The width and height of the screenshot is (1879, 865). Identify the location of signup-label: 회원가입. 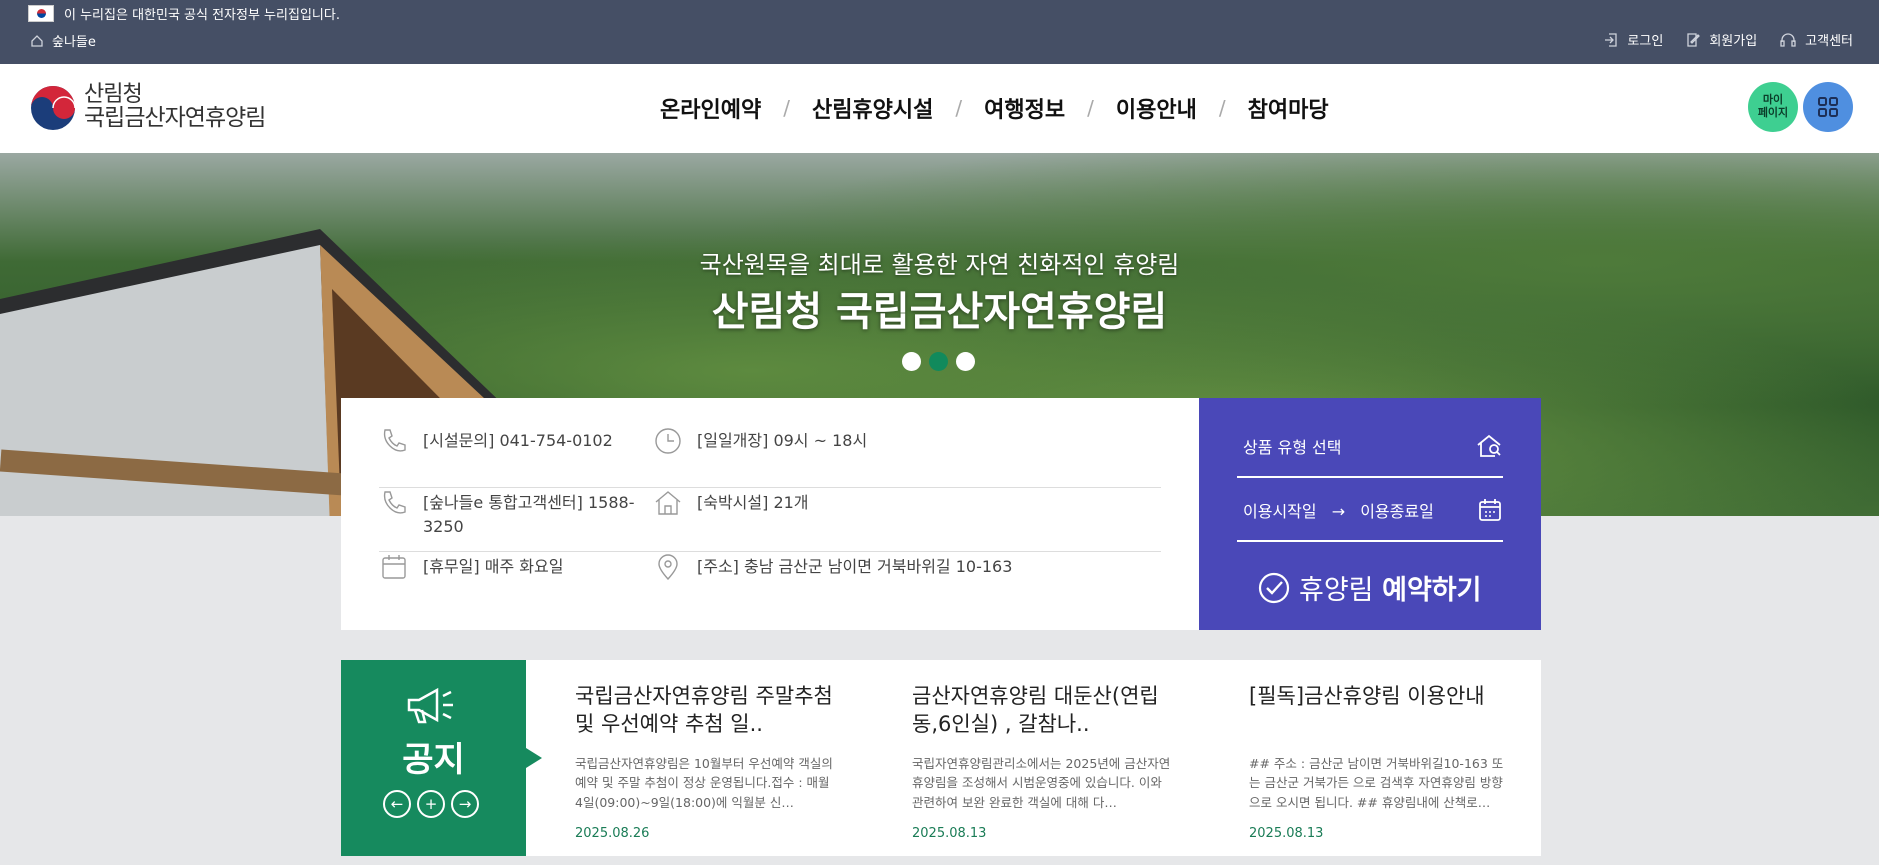
(1733, 41).